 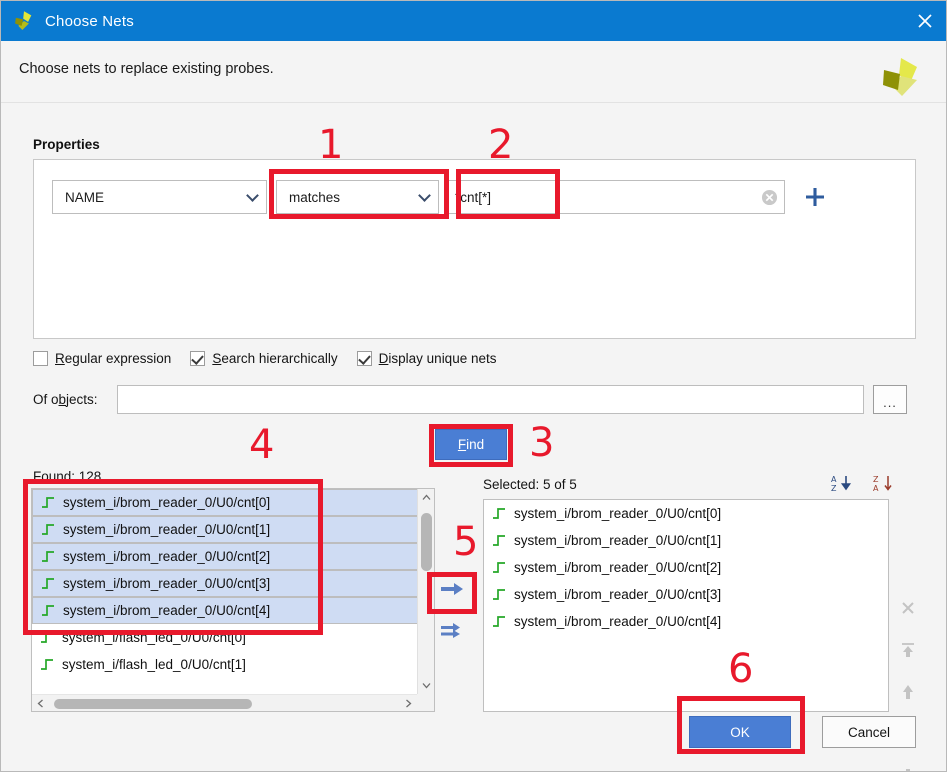 I want to click on move-to-bottom-icon, so click(x=908, y=770).